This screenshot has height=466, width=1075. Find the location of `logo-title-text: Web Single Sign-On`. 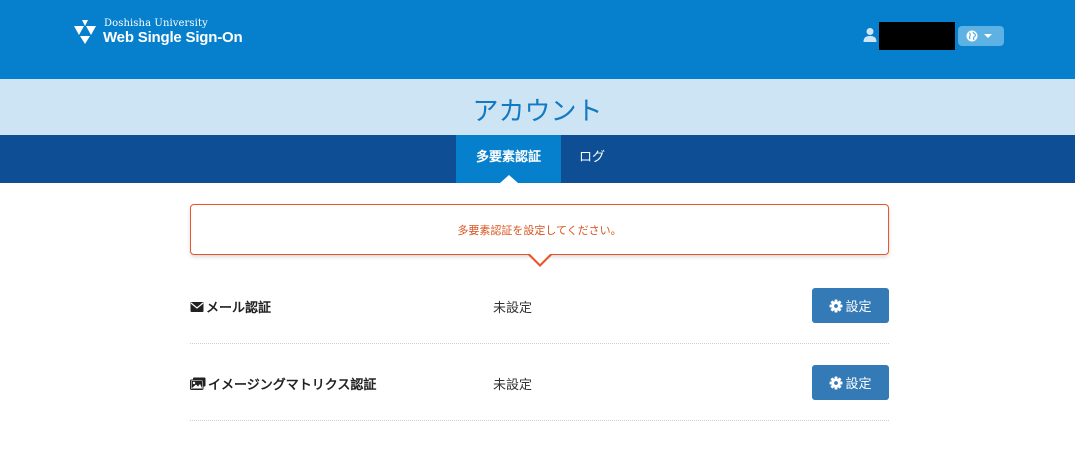

logo-title-text: Web Single Sign-On is located at coordinates (173, 37).